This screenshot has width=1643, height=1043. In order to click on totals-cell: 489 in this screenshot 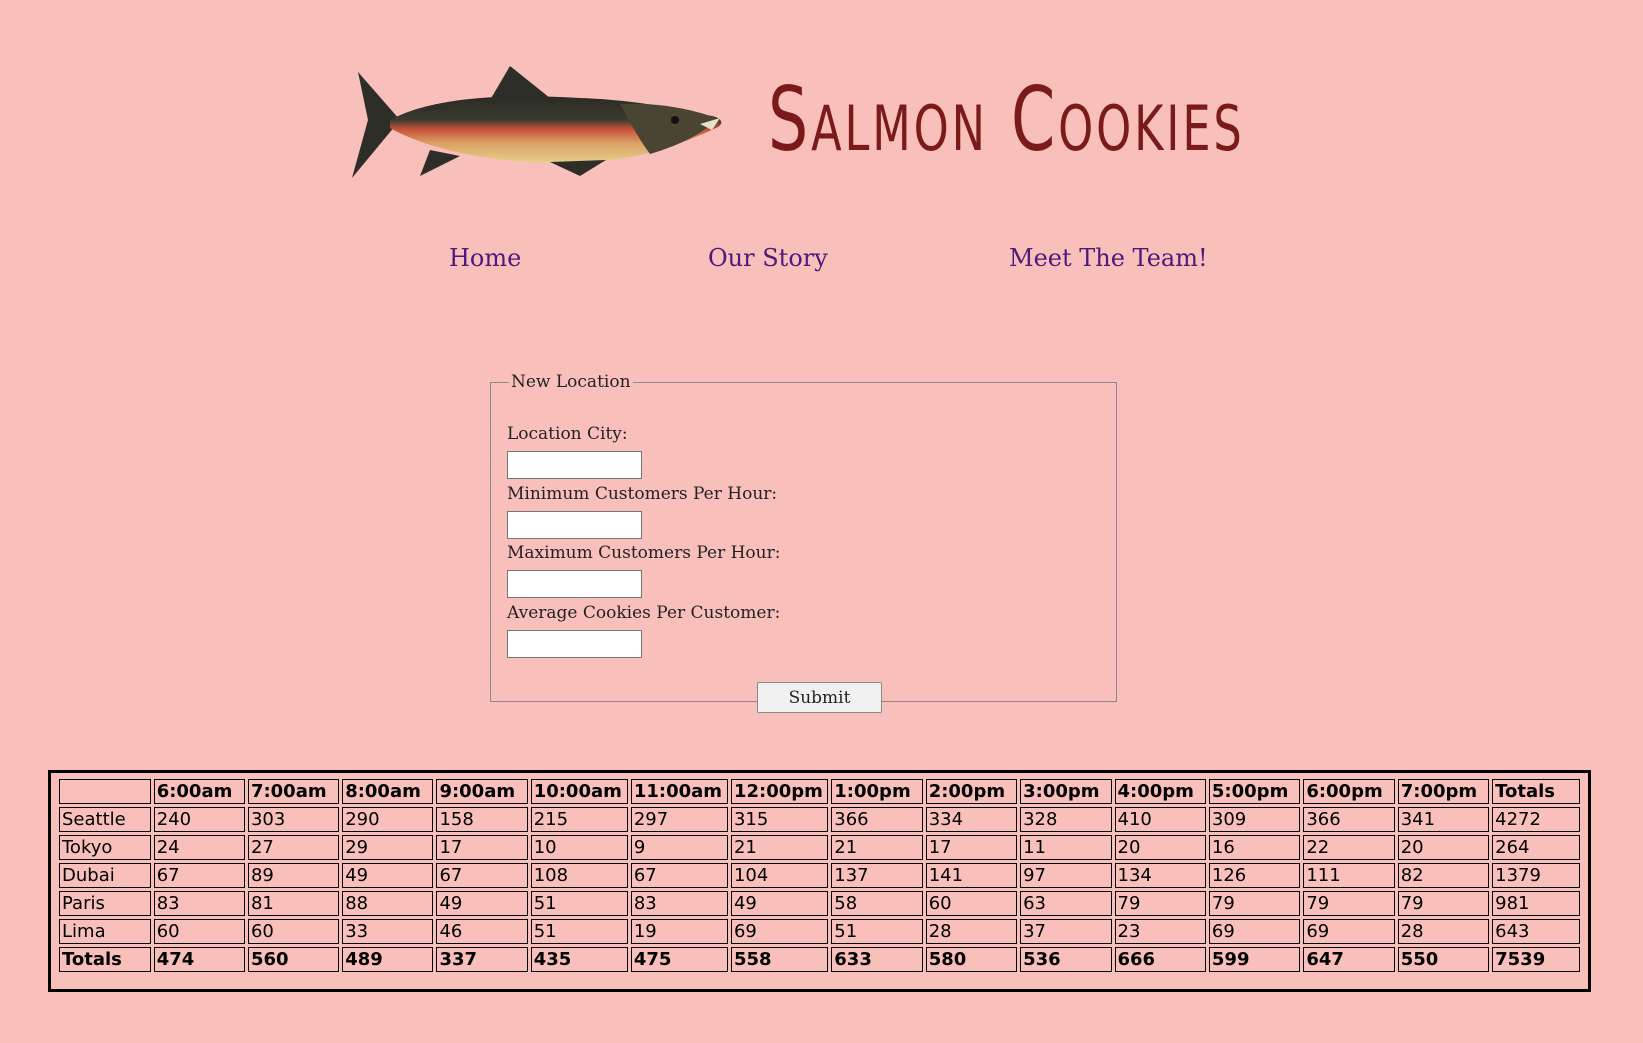, I will do `click(388, 959)`.